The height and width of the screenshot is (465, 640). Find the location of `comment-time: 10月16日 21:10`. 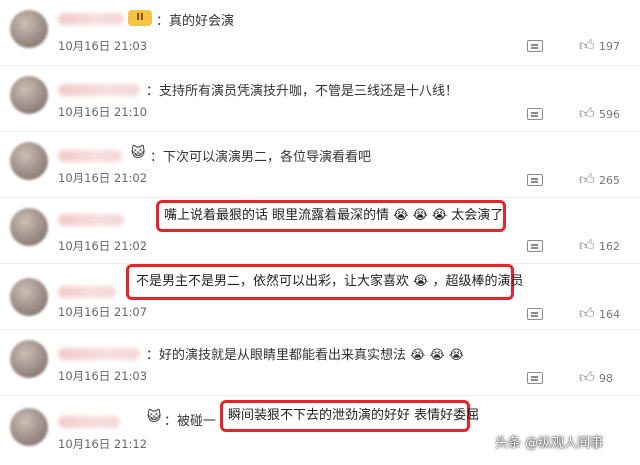

comment-time: 10月16日 21:10 is located at coordinates (103, 112).